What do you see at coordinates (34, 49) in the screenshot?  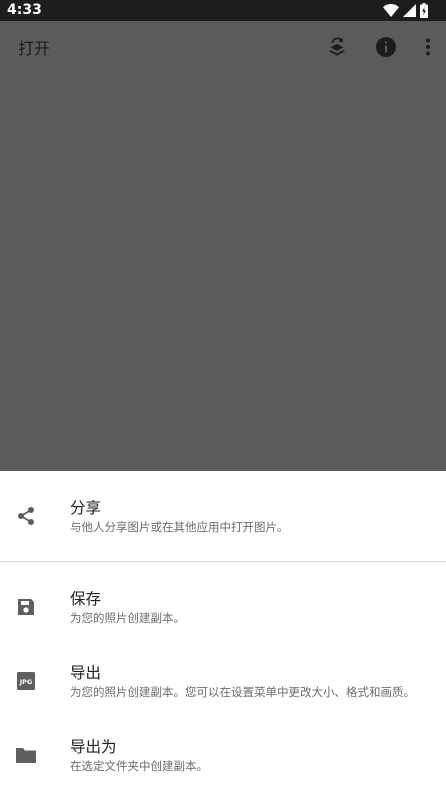 I see `app-title: 打开` at bounding box center [34, 49].